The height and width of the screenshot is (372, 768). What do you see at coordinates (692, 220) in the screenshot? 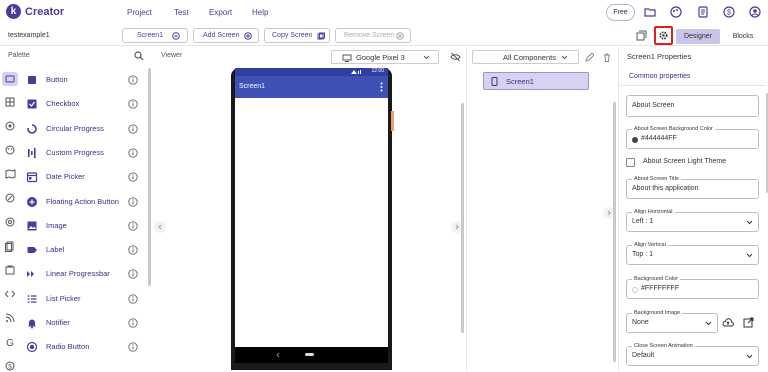
I see `align-horizontal-select: Align Horizontal Left : 1` at bounding box center [692, 220].